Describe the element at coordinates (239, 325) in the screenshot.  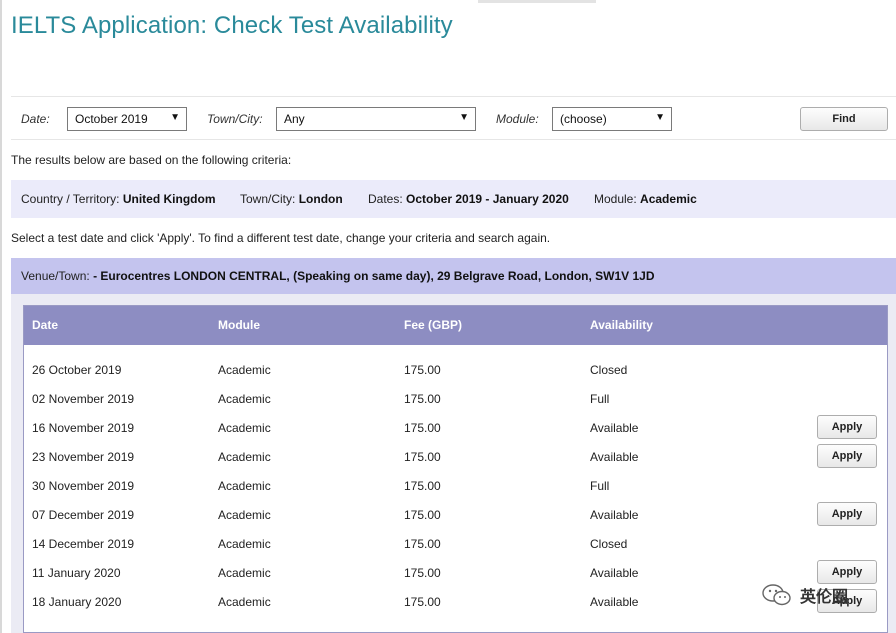
I see `header-module: Module` at that location.